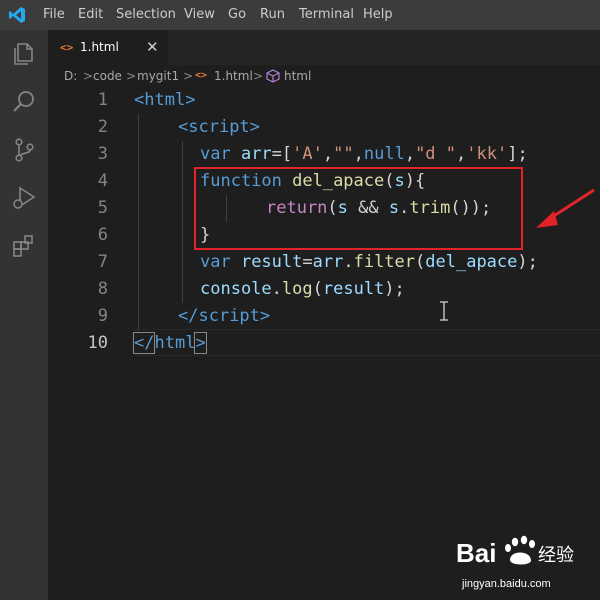 The image size is (600, 600). I want to click on tab-label: 1.html, so click(99, 47).